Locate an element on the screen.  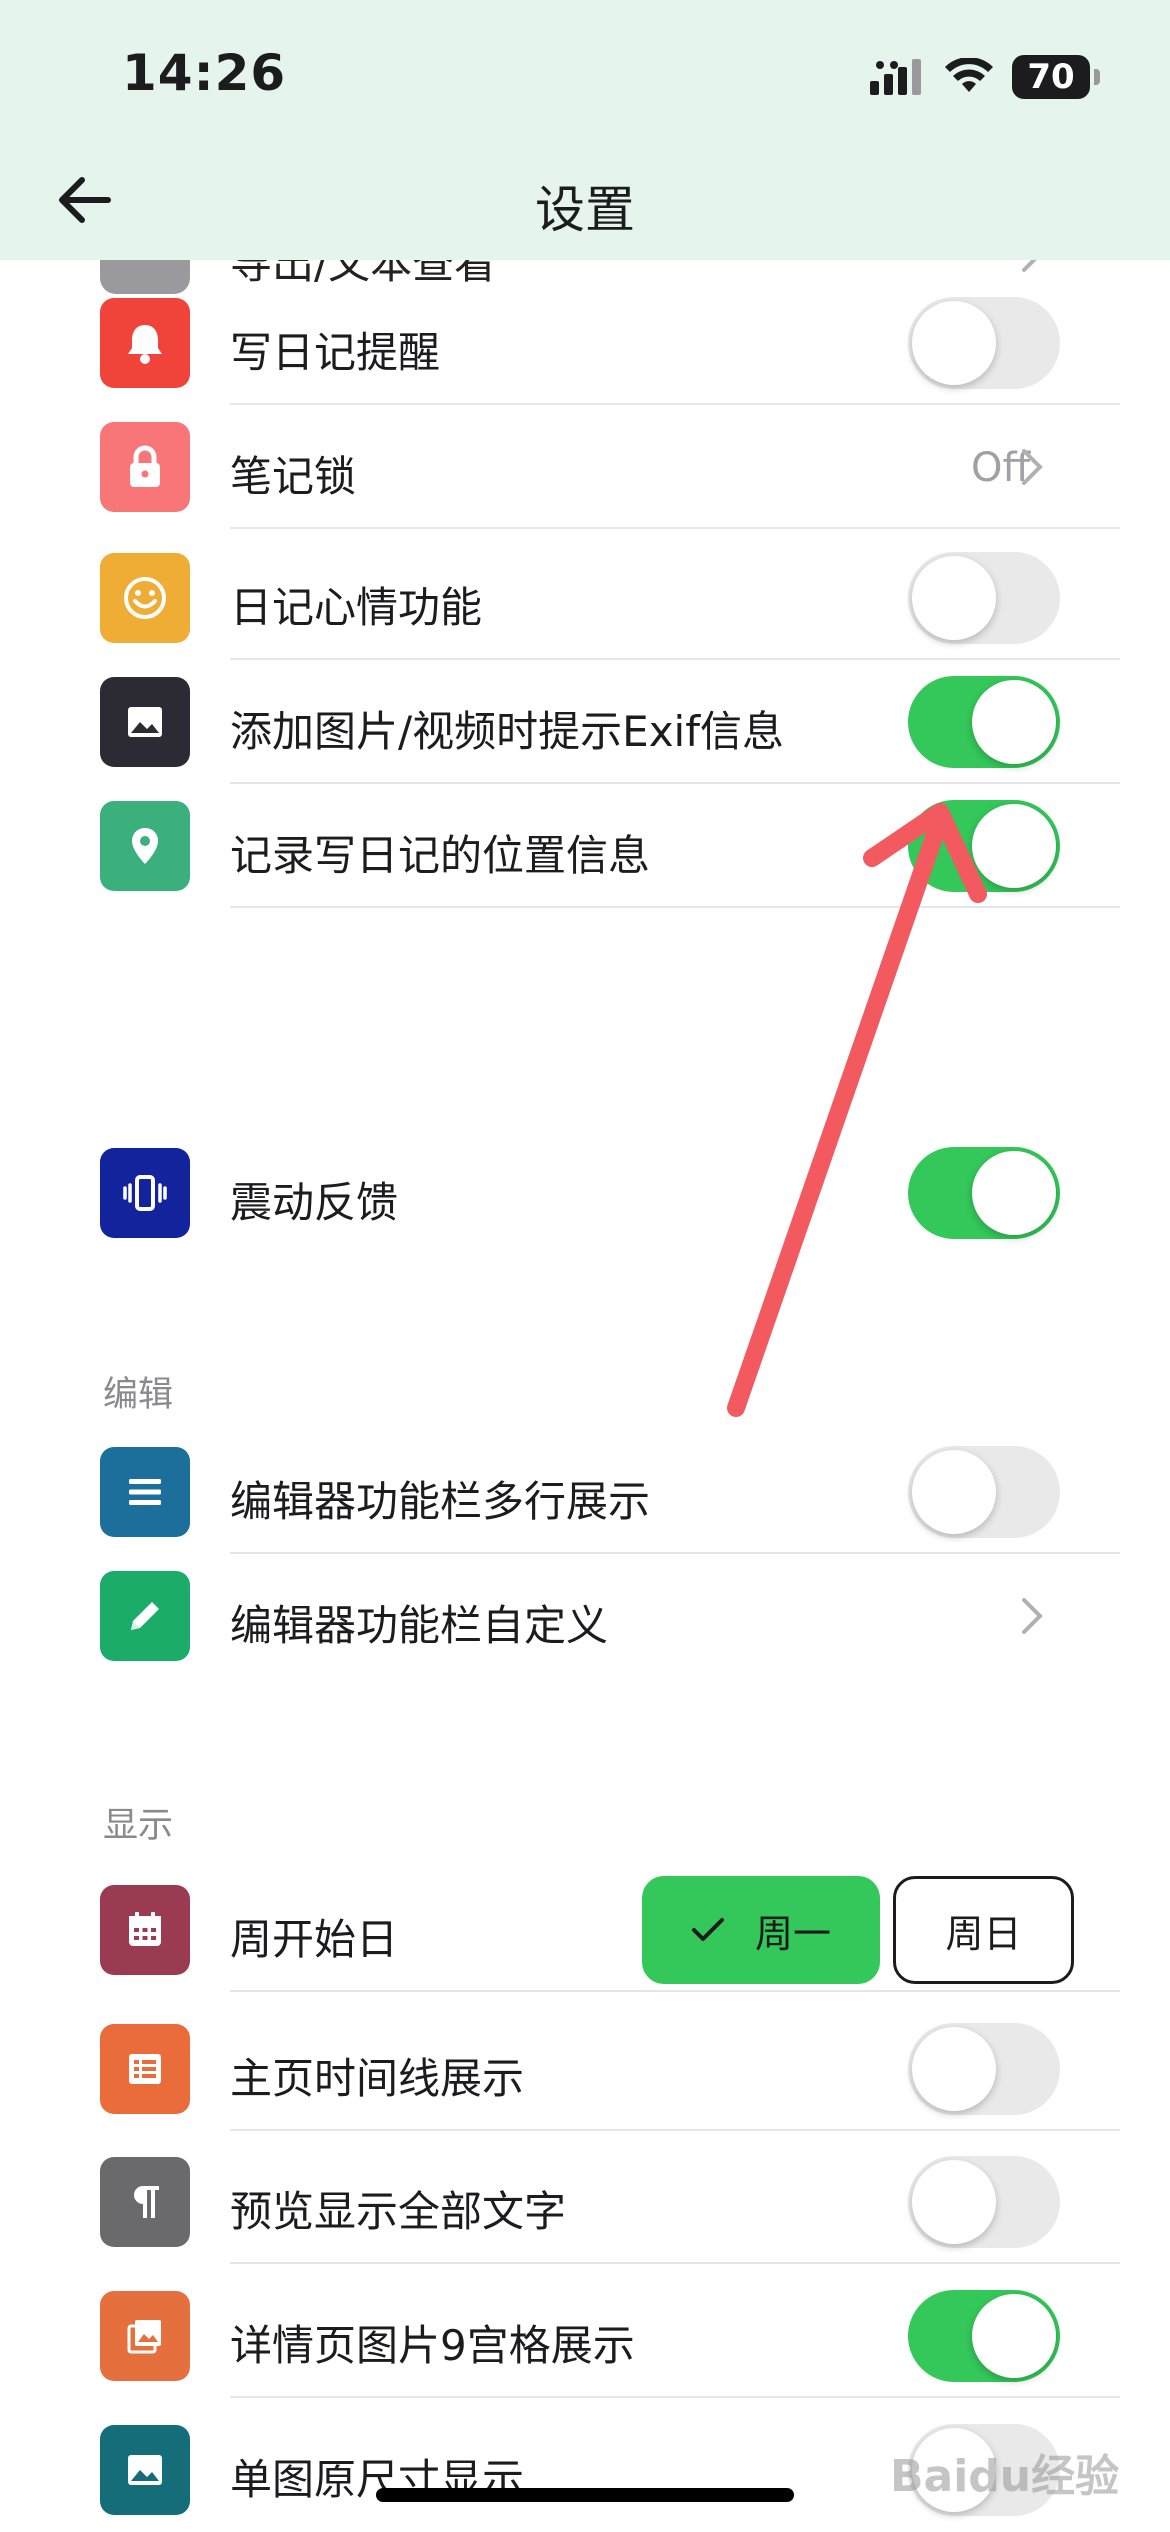
smile-icon is located at coordinates (145, 598).